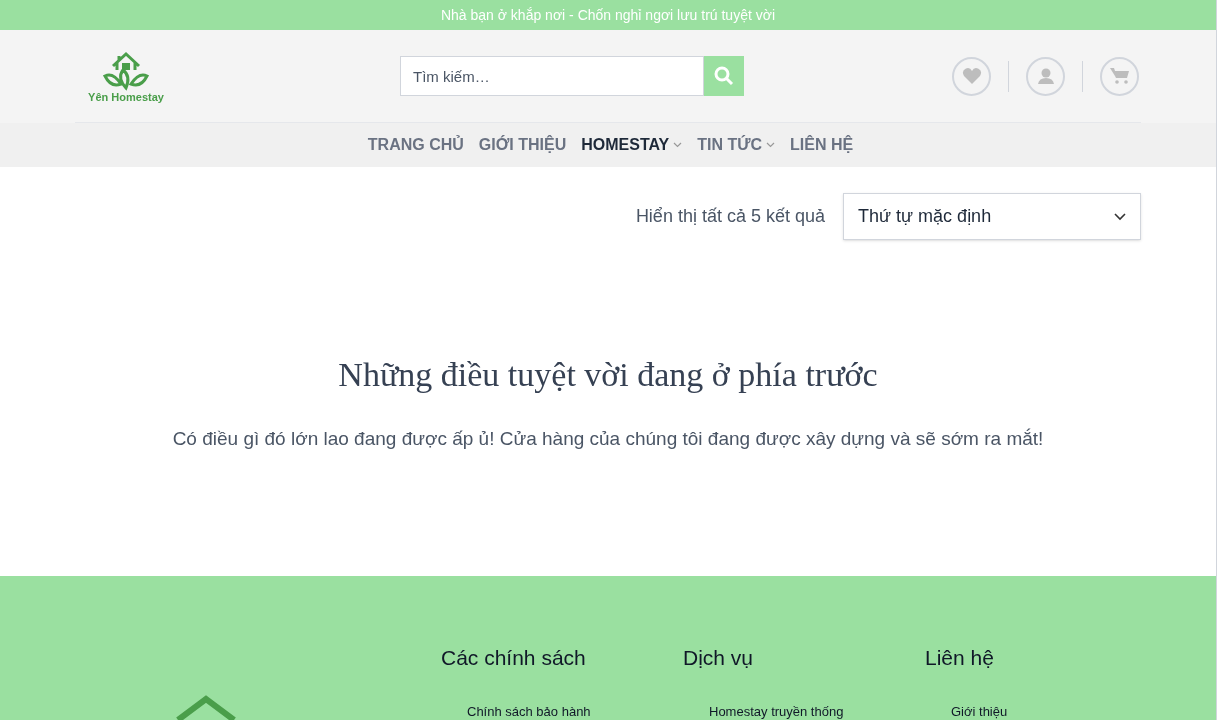 Image resolution: width=1221 pixels, height=720 pixels. What do you see at coordinates (415, 145) in the screenshot?
I see `nav-link: TRANG CHỦ` at bounding box center [415, 145].